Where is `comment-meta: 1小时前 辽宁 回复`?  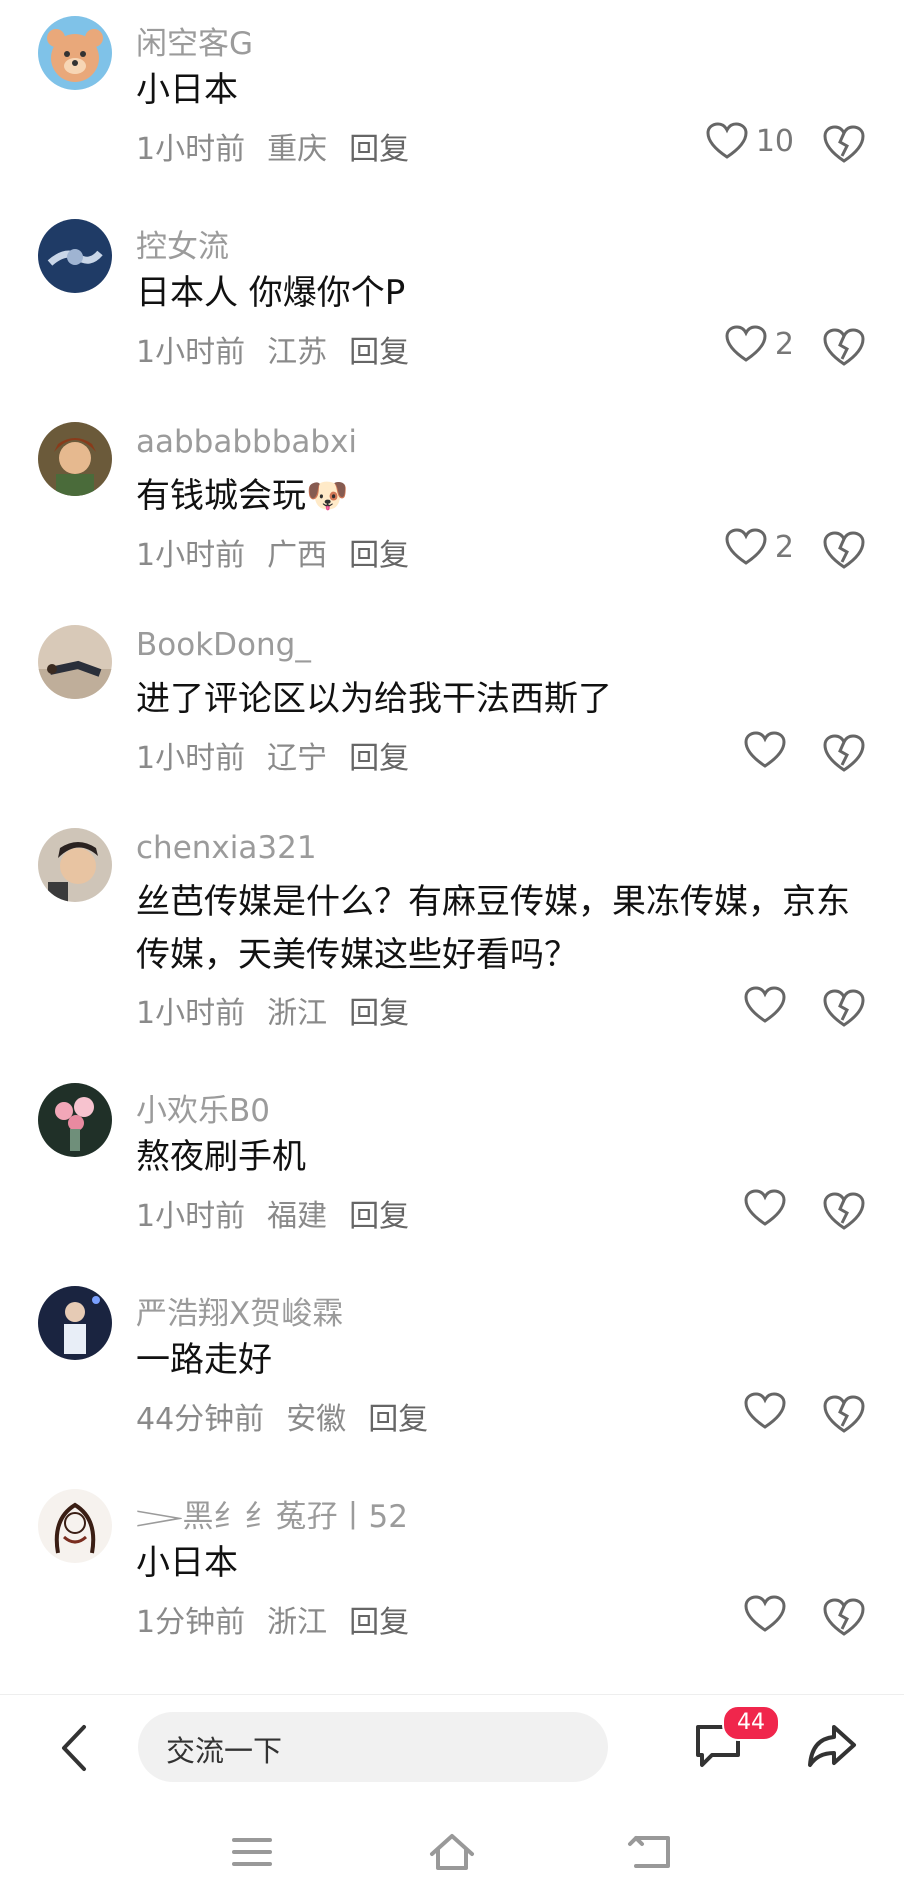 comment-meta: 1小时前 辽宁 回复 is located at coordinates (283, 755).